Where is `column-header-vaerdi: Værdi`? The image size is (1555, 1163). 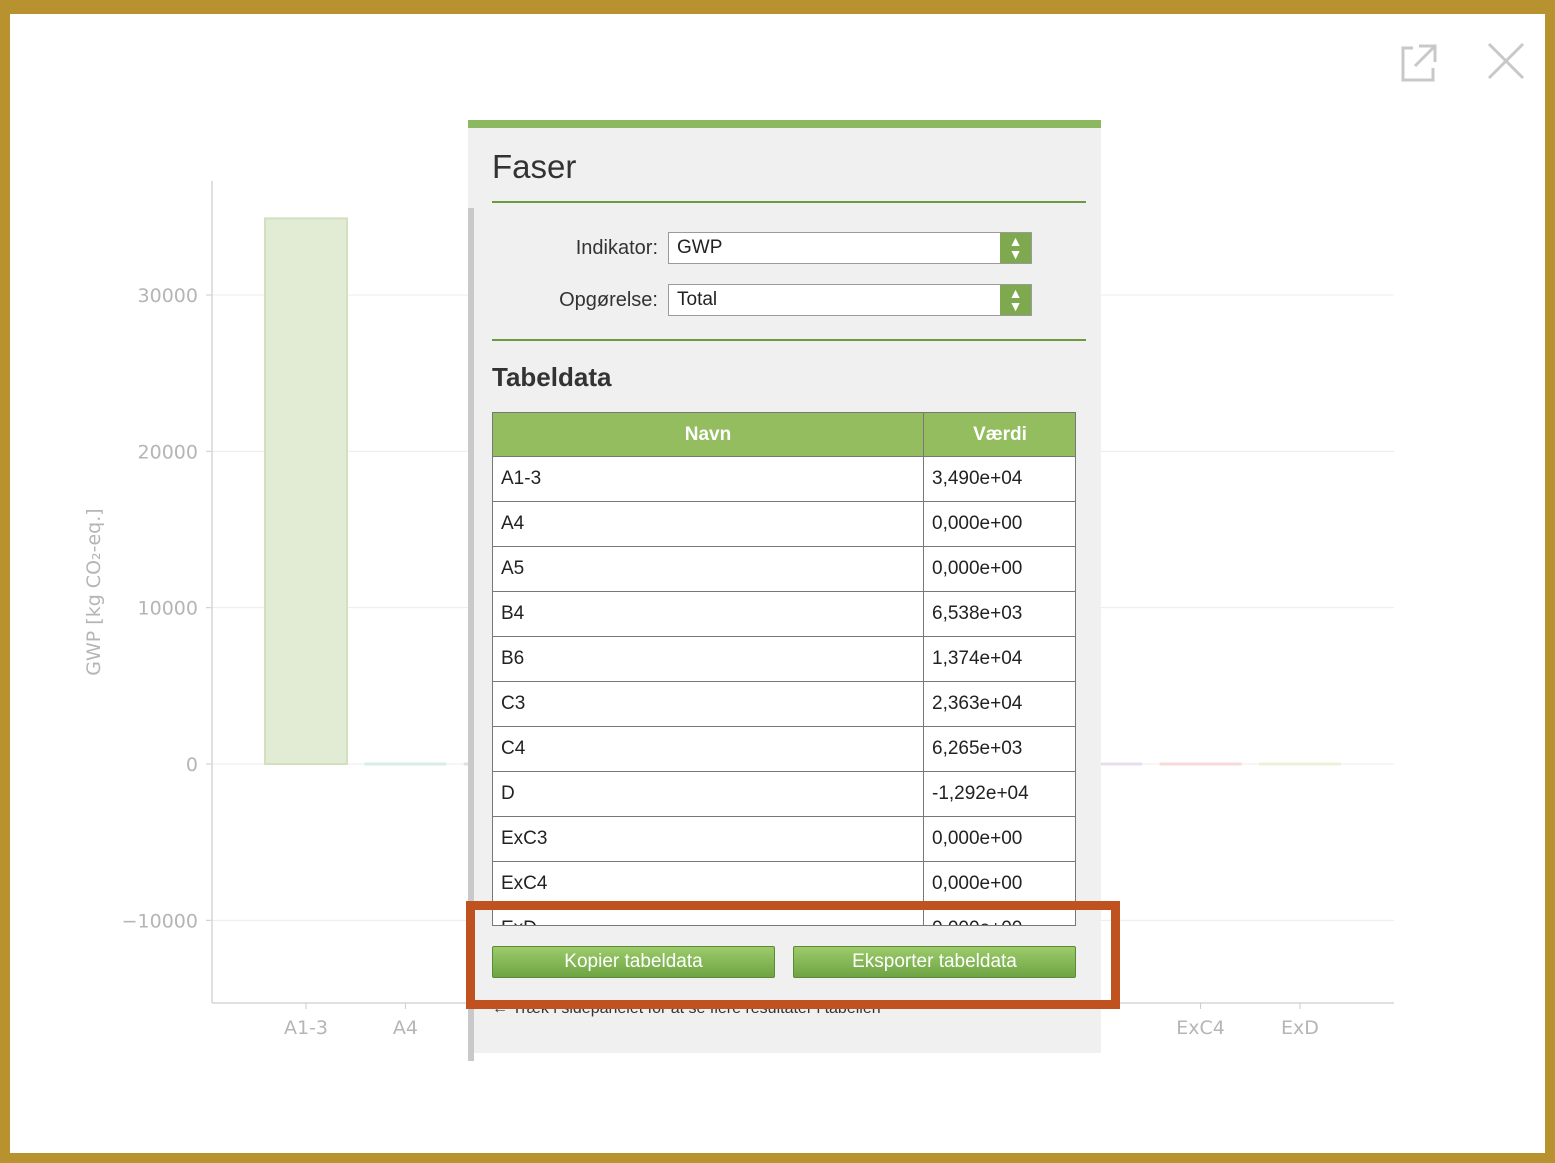 column-header-vaerdi: Værdi is located at coordinates (999, 435).